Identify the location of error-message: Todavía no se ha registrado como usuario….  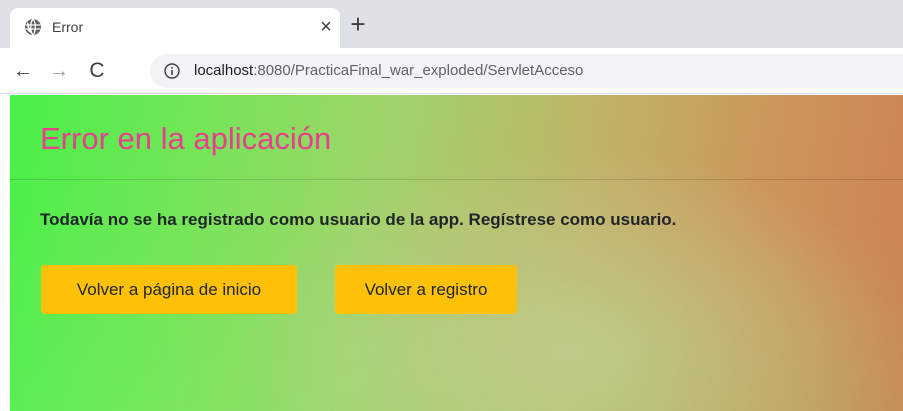
(358, 219).